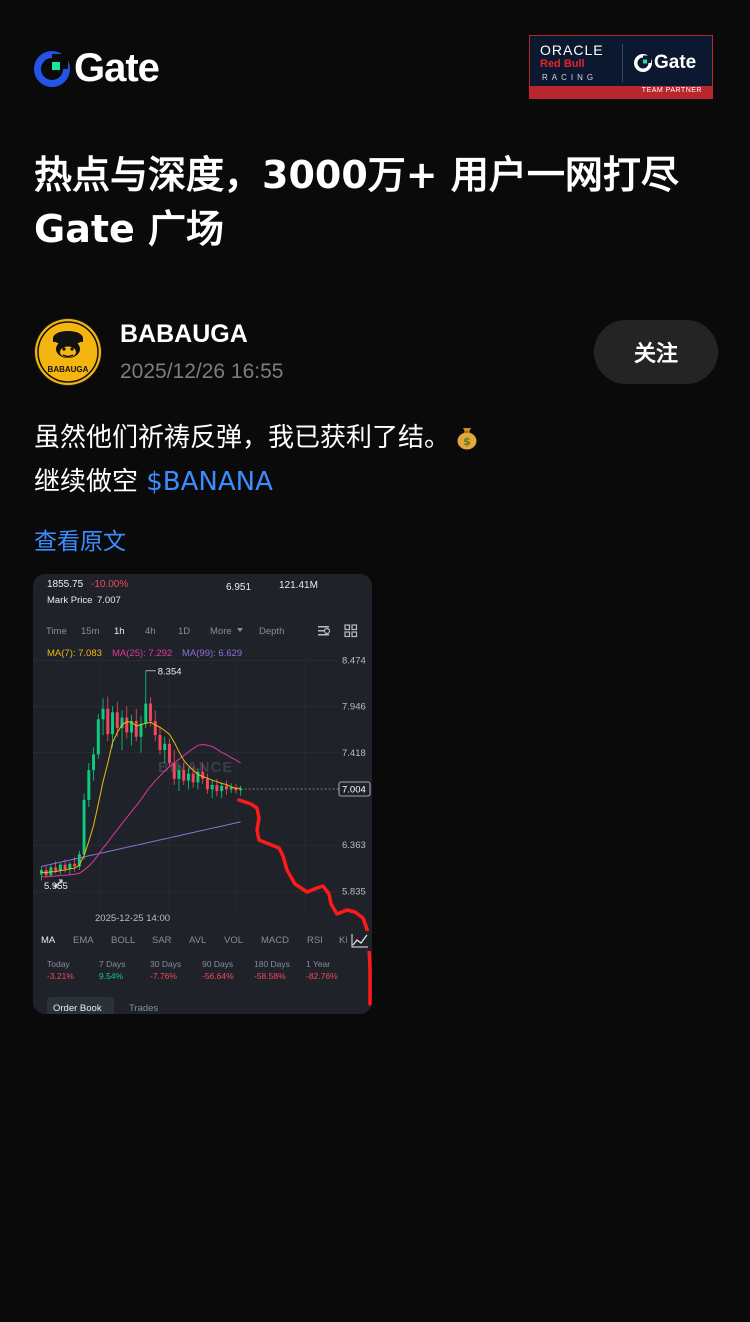  What do you see at coordinates (143, 1008) in the screenshot?
I see `tab-trades: Trades` at bounding box center [143, 1008].